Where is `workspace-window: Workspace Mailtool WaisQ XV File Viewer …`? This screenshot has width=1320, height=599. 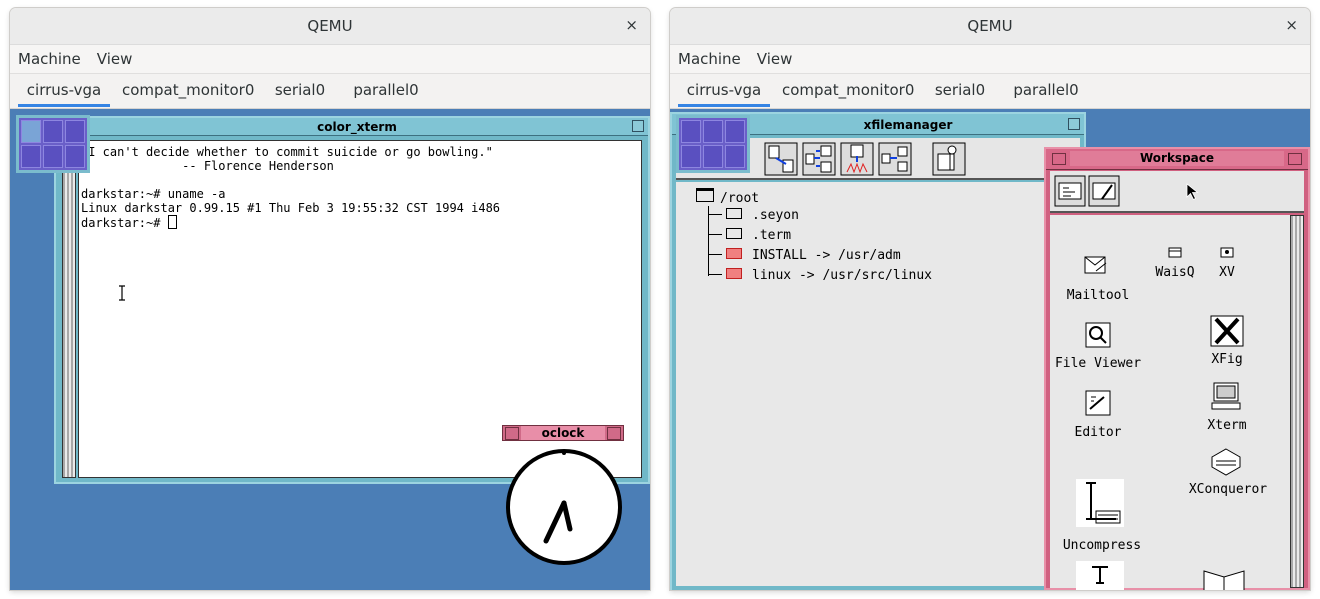 workspace-window: Workspace Mailtool WaisQ XV File Viewer … is located at coordinates (1177, 368).